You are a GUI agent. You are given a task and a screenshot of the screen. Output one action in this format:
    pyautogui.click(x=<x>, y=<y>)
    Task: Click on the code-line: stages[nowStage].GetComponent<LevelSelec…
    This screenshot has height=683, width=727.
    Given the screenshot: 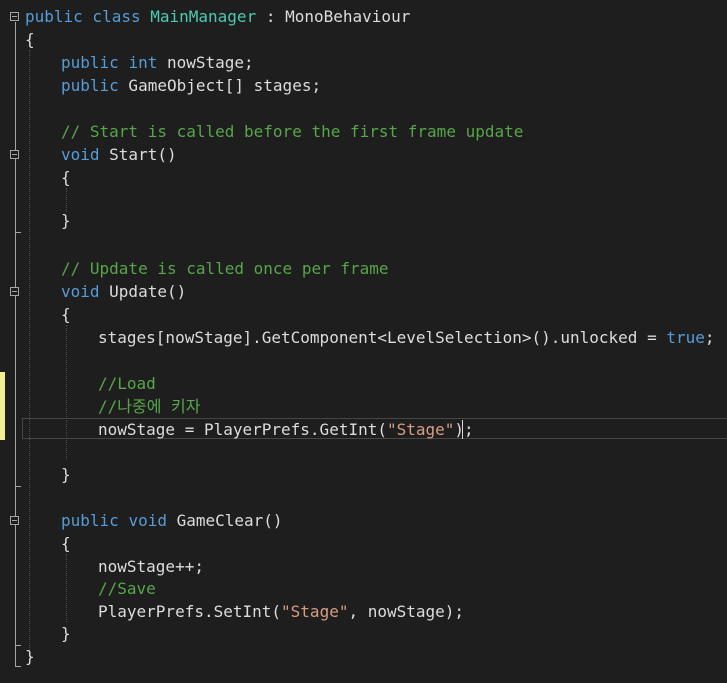 What is the action you would take?
    pyautogui.click(x=363, y=337)
    